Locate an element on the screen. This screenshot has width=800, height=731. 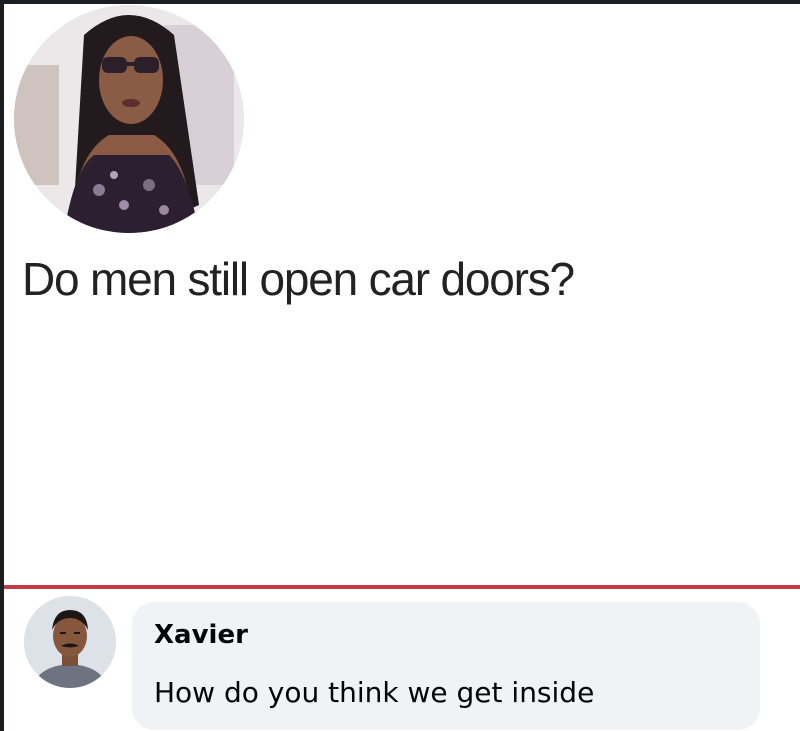
section-divider is located at coordinates (402, 587).